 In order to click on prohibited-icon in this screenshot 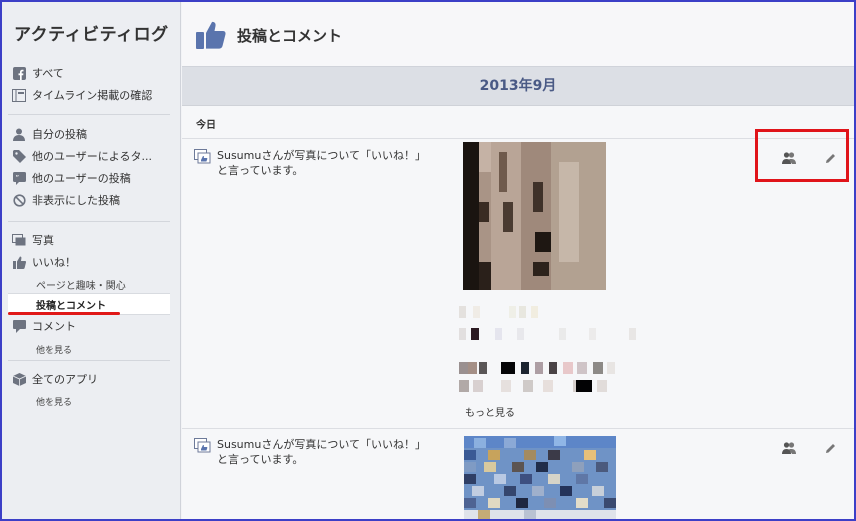, I will do `click(19, 200)`.